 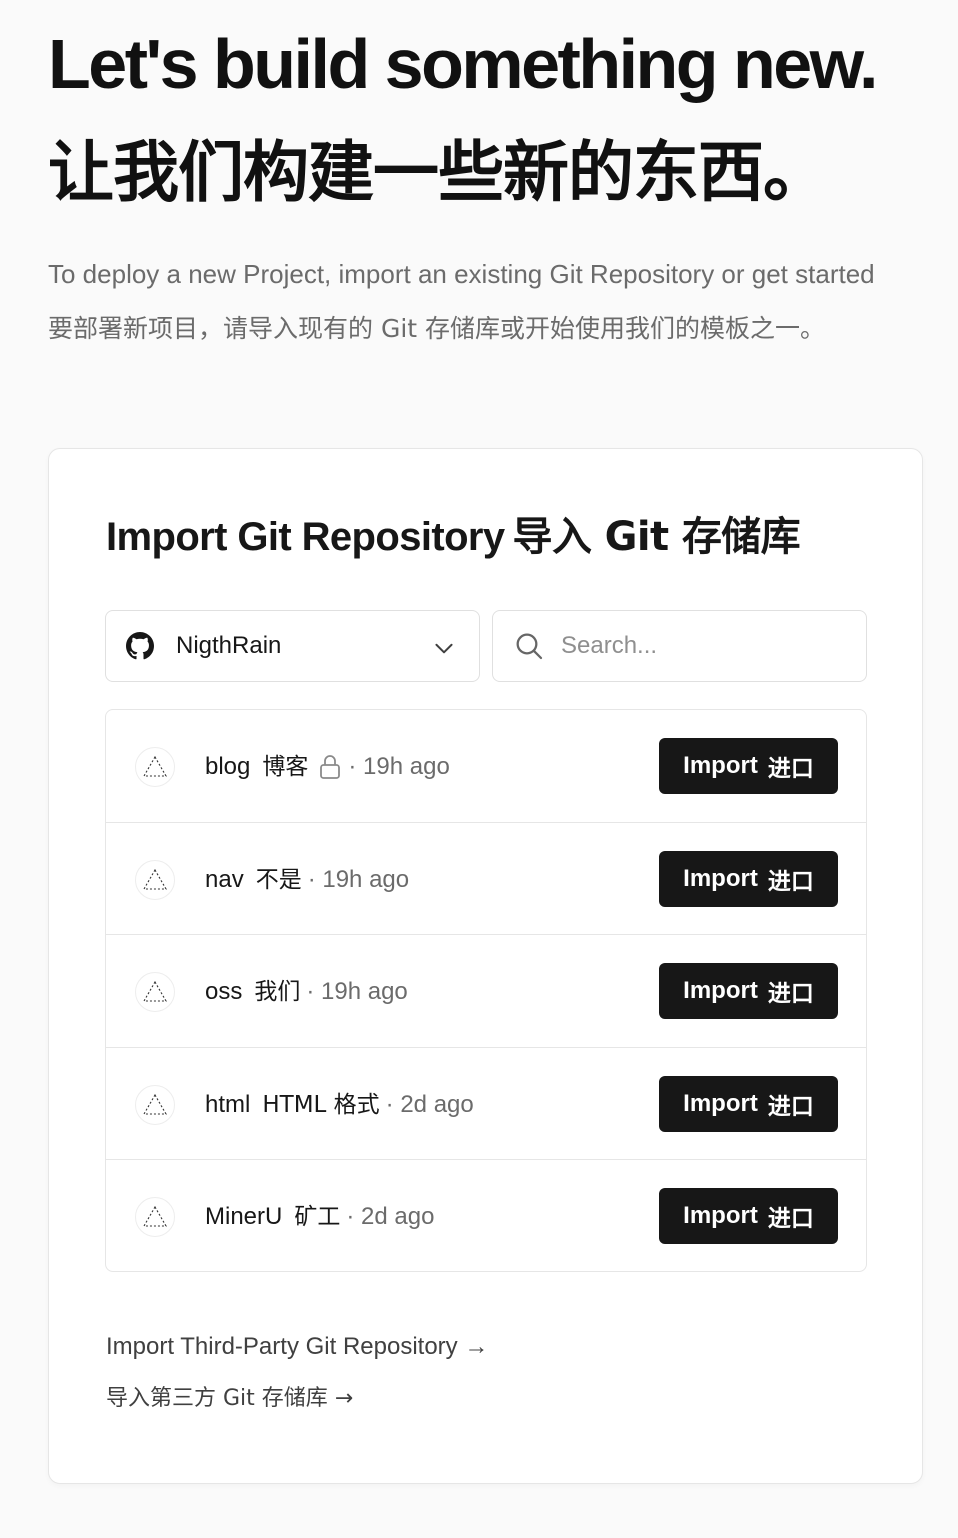 I want to click on chevron-down-icon, so click(x=444, y=648).